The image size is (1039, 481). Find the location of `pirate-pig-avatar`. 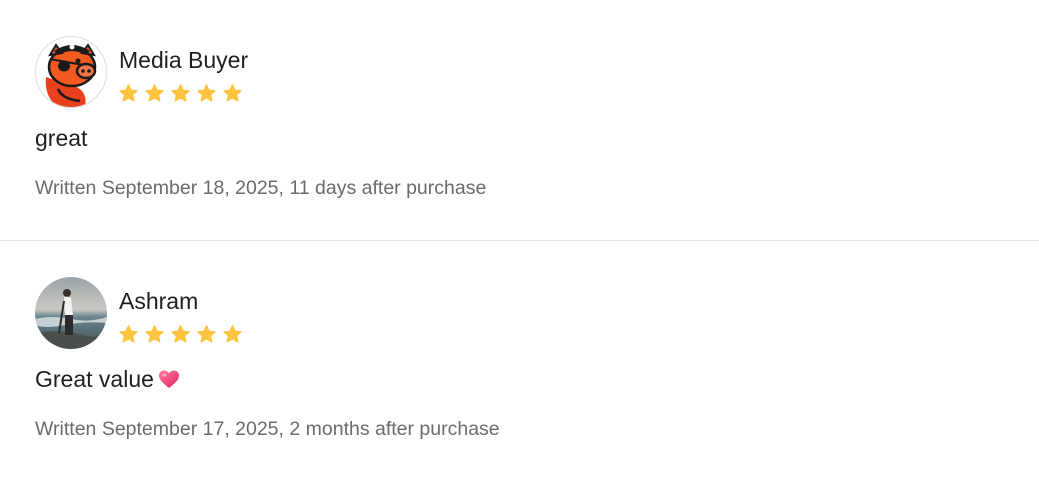

pirate-pig-avatar is located at coordinates (71, 72).